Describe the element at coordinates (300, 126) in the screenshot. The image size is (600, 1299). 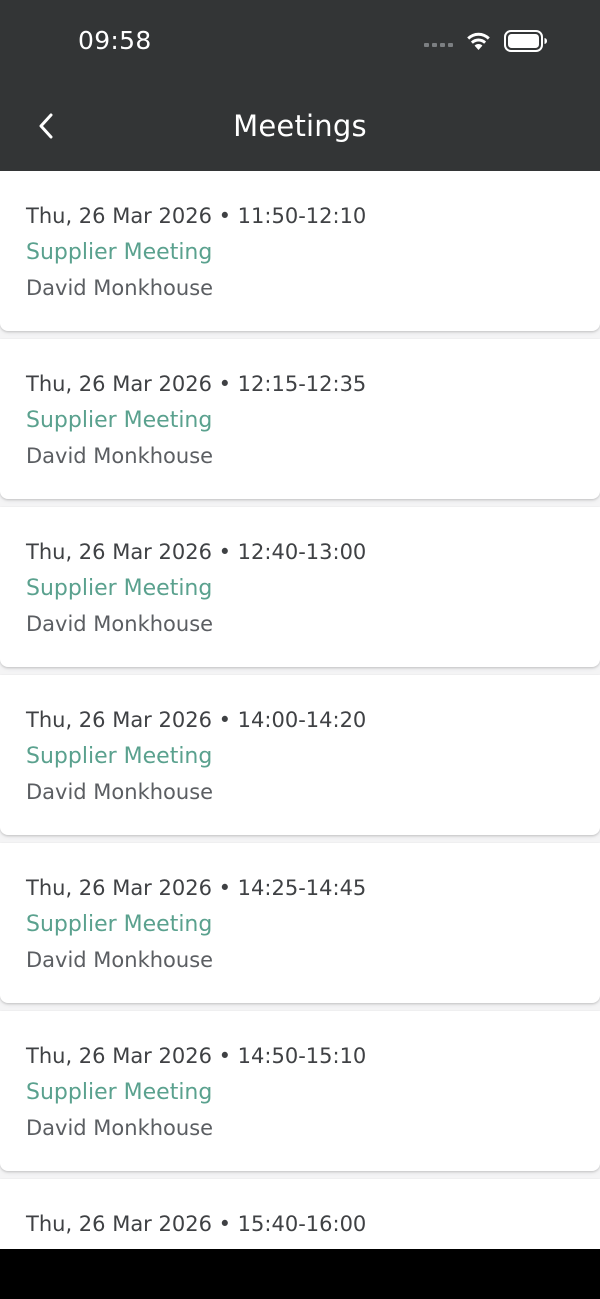
I see `page-title: Meetings` at that location.